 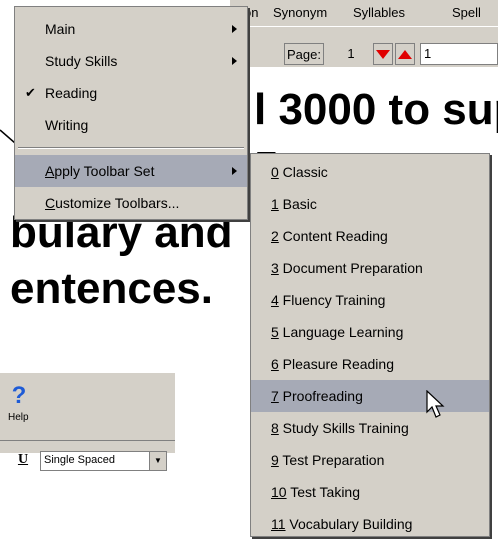 I want to click on line-spacing-value: Single Spaced, so click(x=79, y=460).